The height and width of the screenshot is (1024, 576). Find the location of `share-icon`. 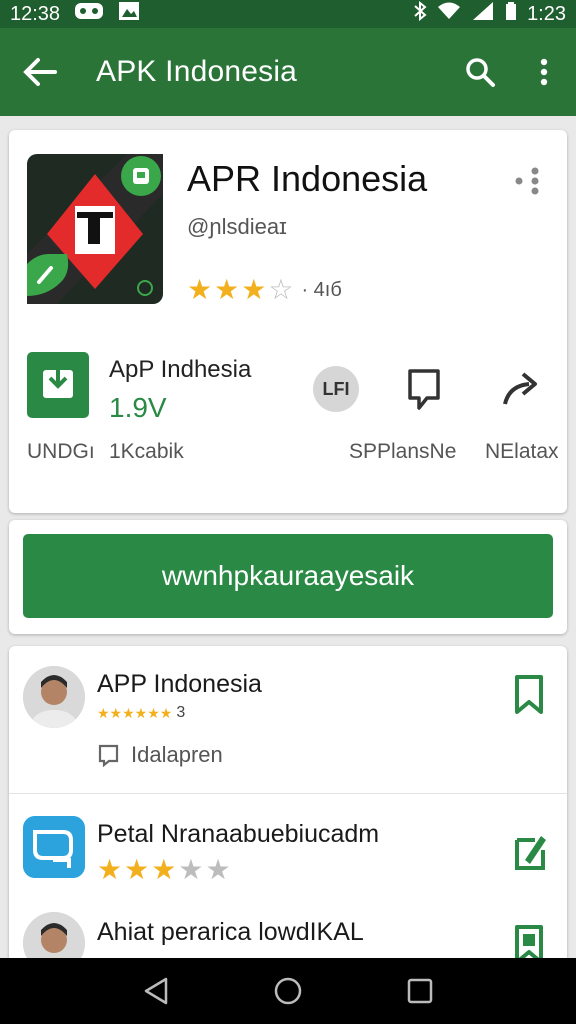

share-icon is located at coordinates (521, 389).